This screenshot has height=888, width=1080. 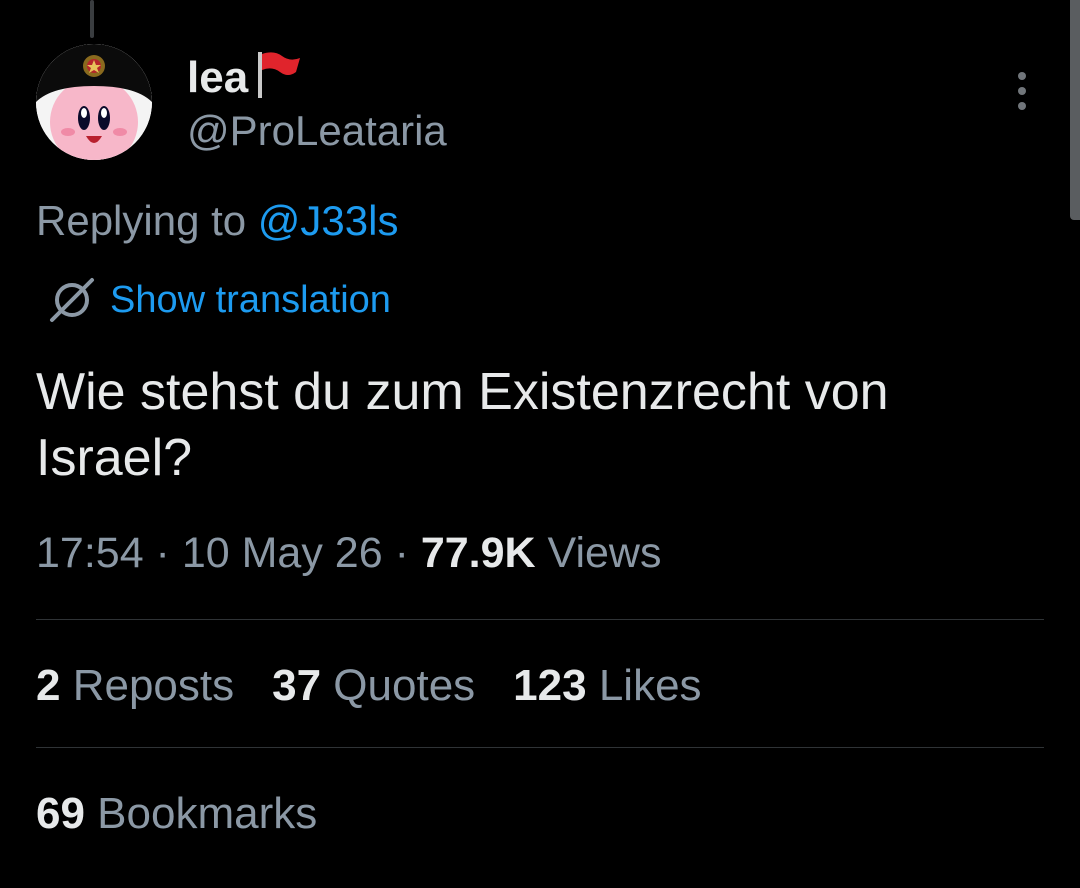 What do you see at coordinates (72, 300) in the screenshot?
I see `globe-icon` at bounding box center [72, 300].